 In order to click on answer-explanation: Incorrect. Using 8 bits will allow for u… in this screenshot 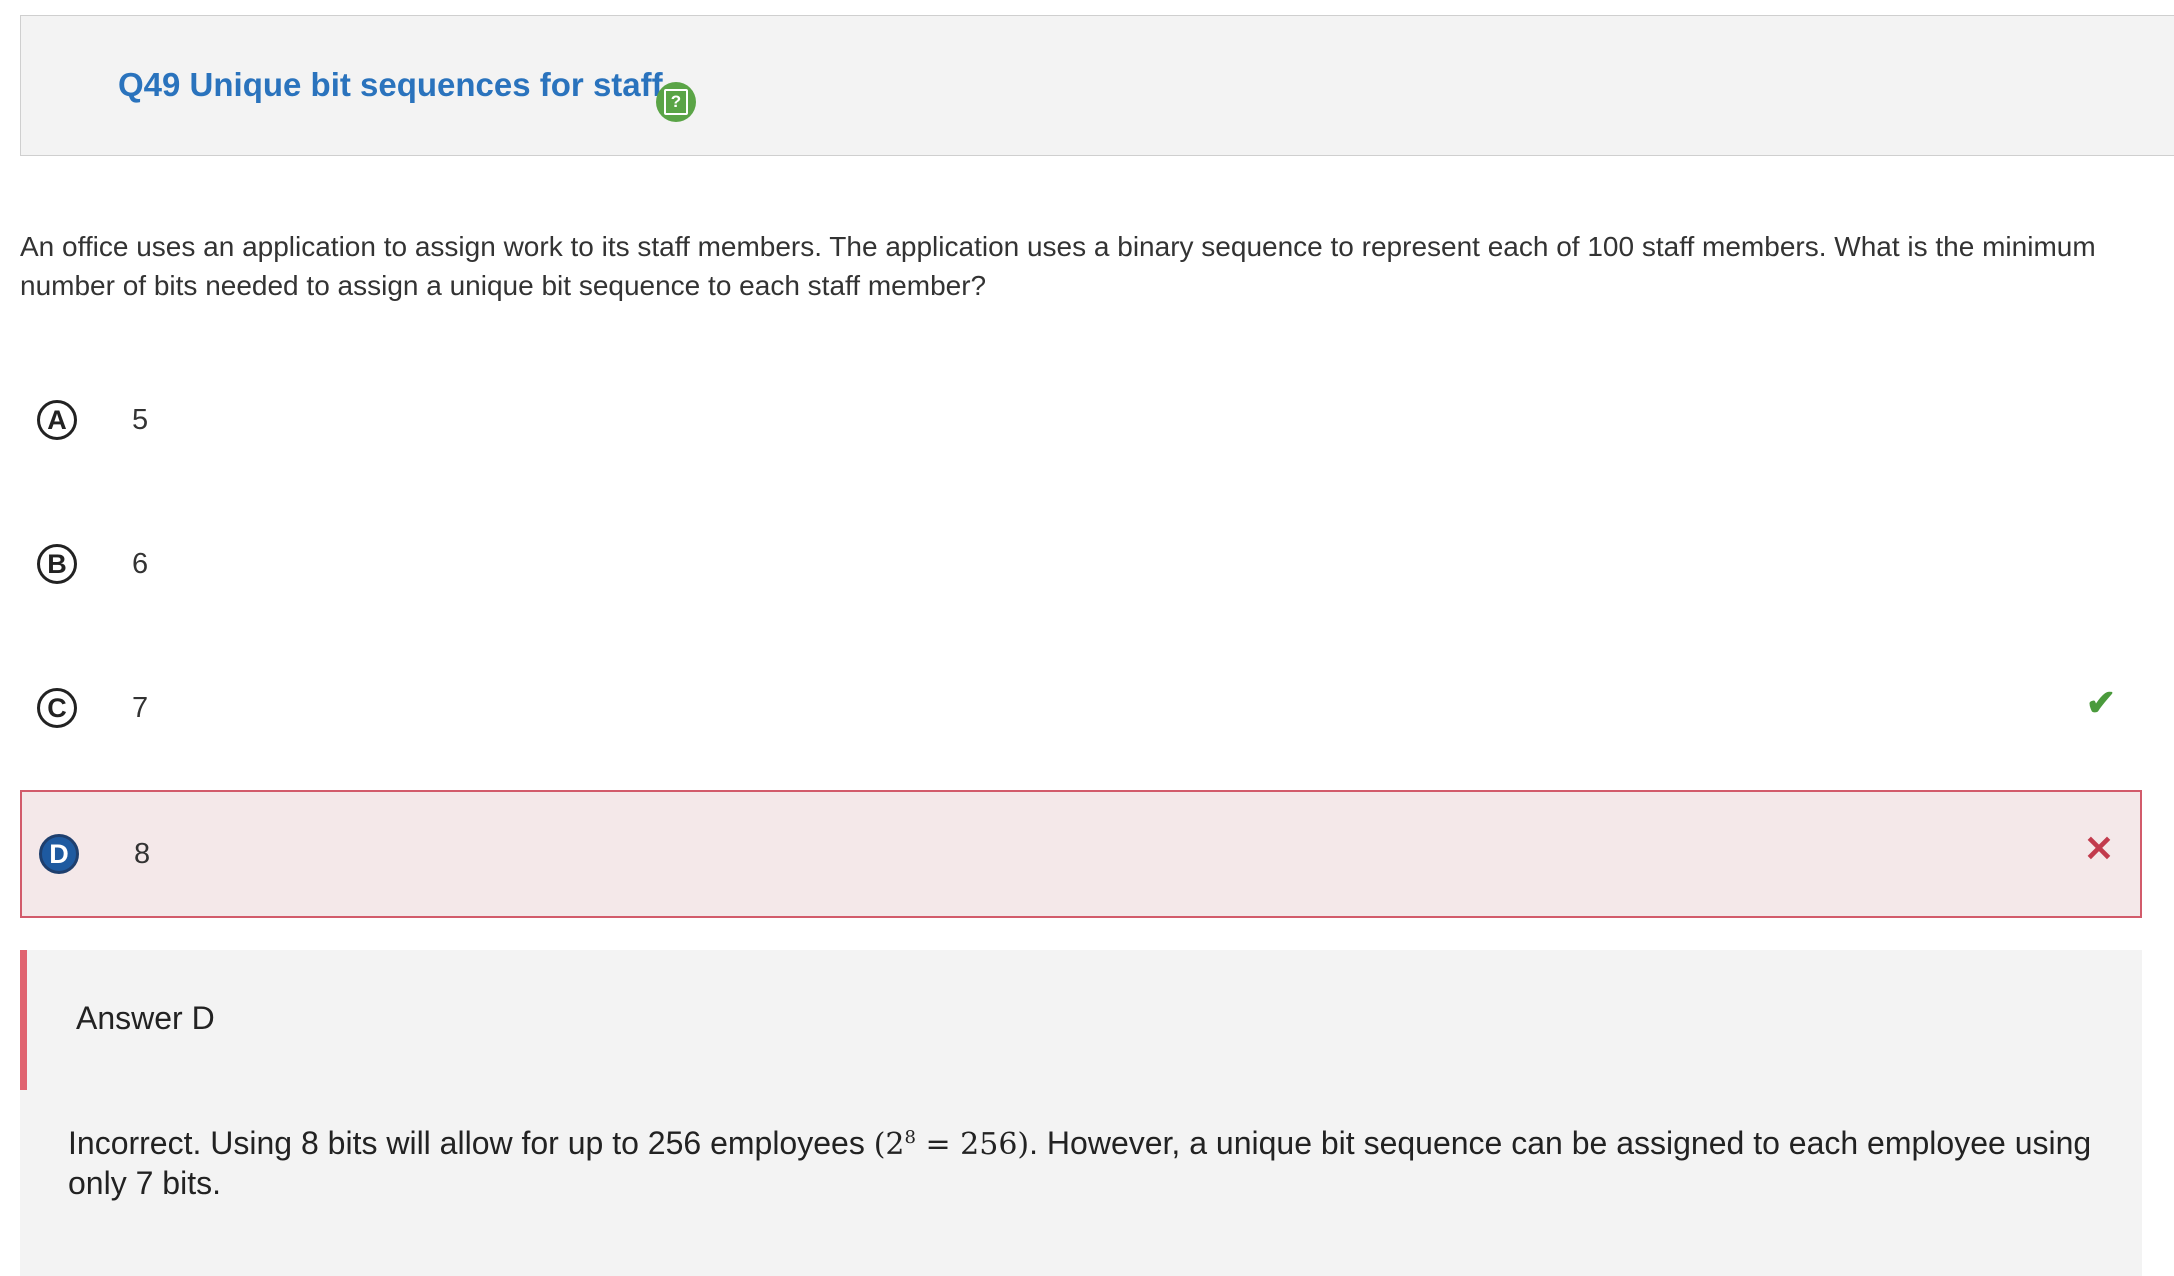, I will do `click(1088, 1160)`.